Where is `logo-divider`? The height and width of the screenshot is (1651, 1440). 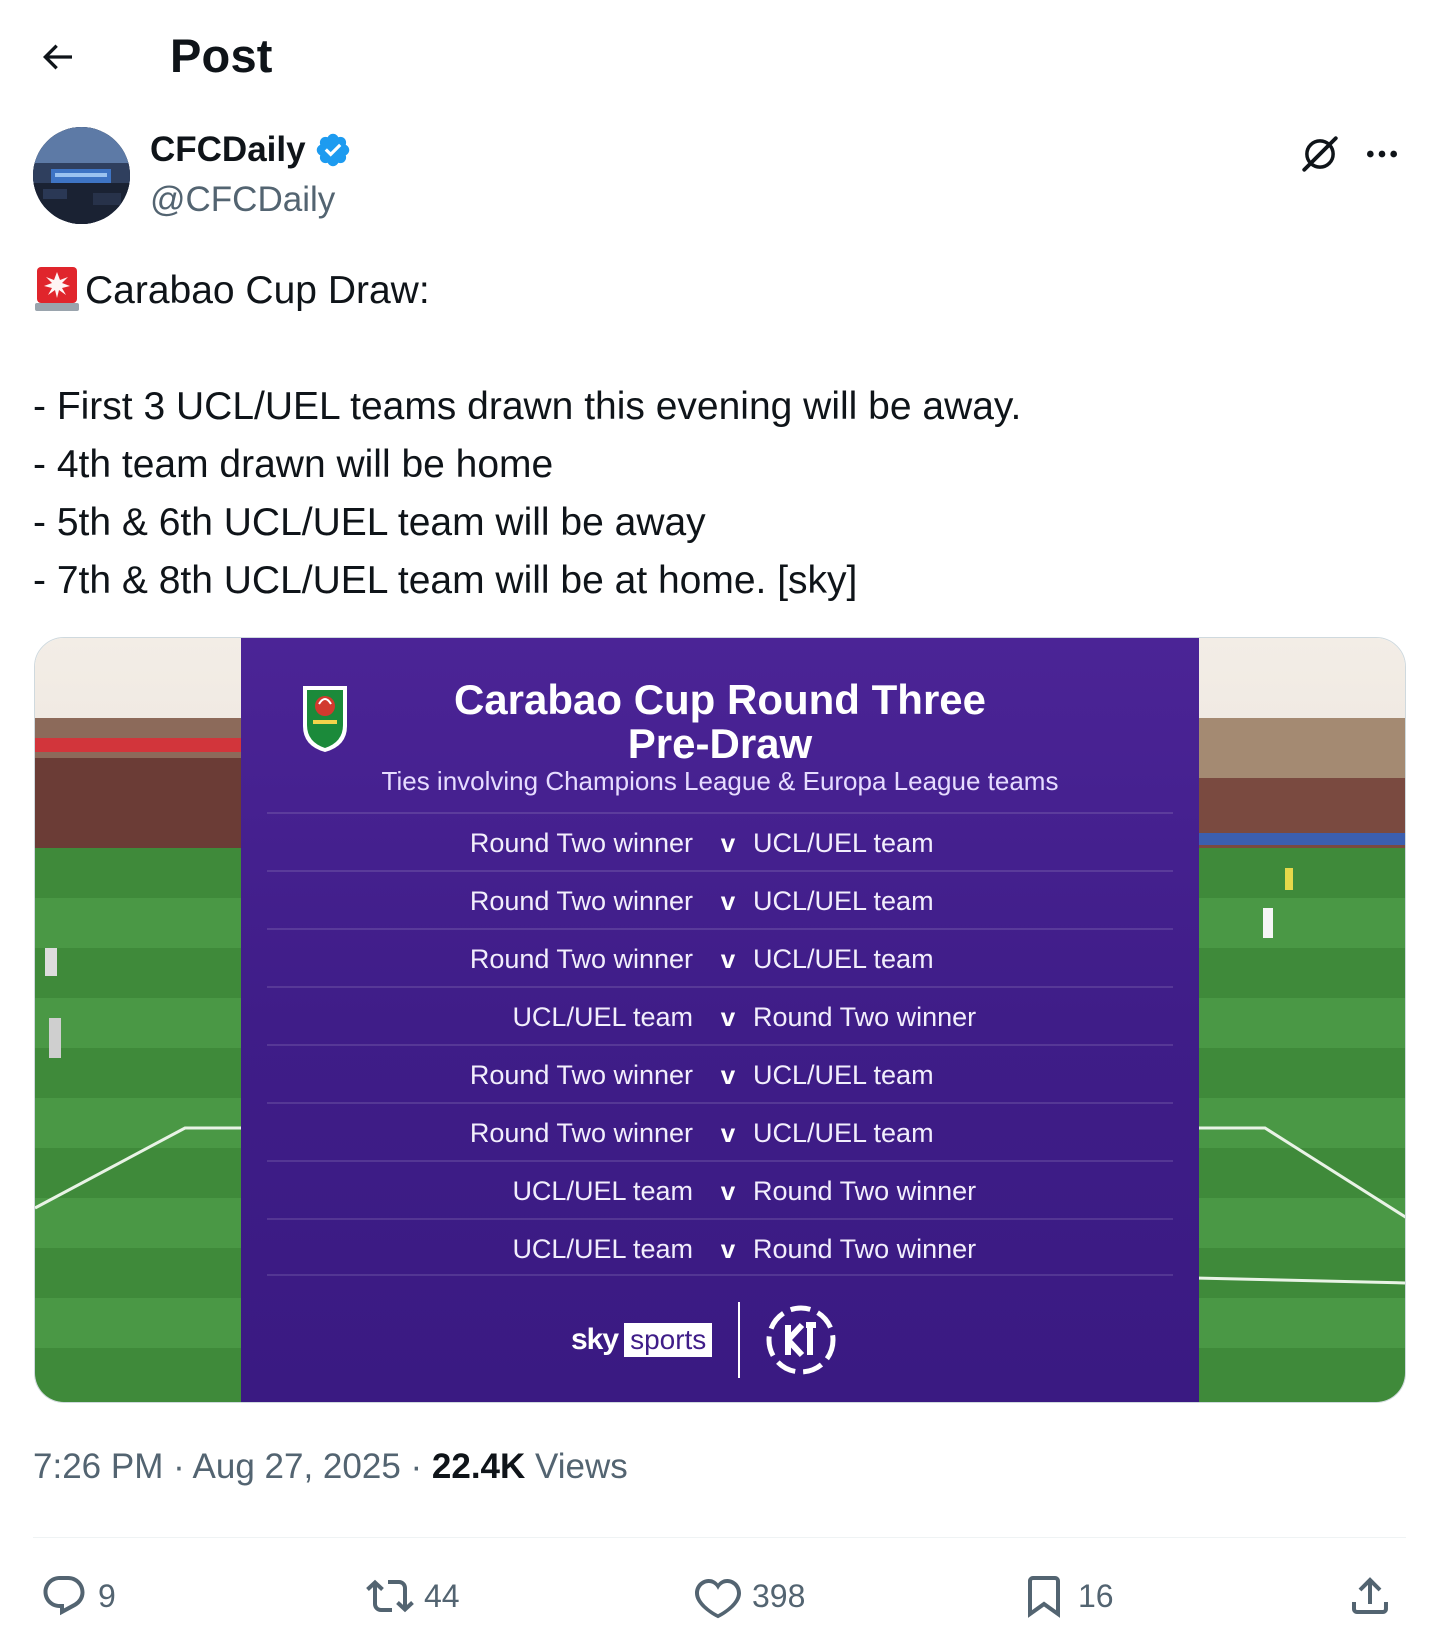 logo-divider is located at coordinates (739, 1340).